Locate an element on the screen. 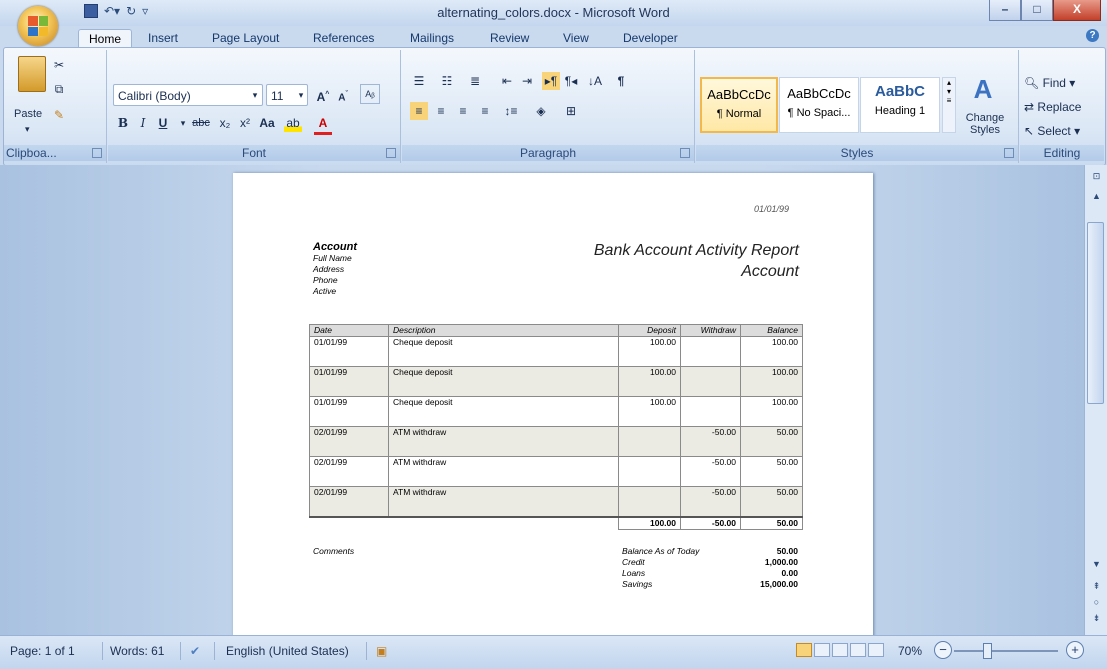  paragraph-launcher-icon is located at coordinates (685, 153).